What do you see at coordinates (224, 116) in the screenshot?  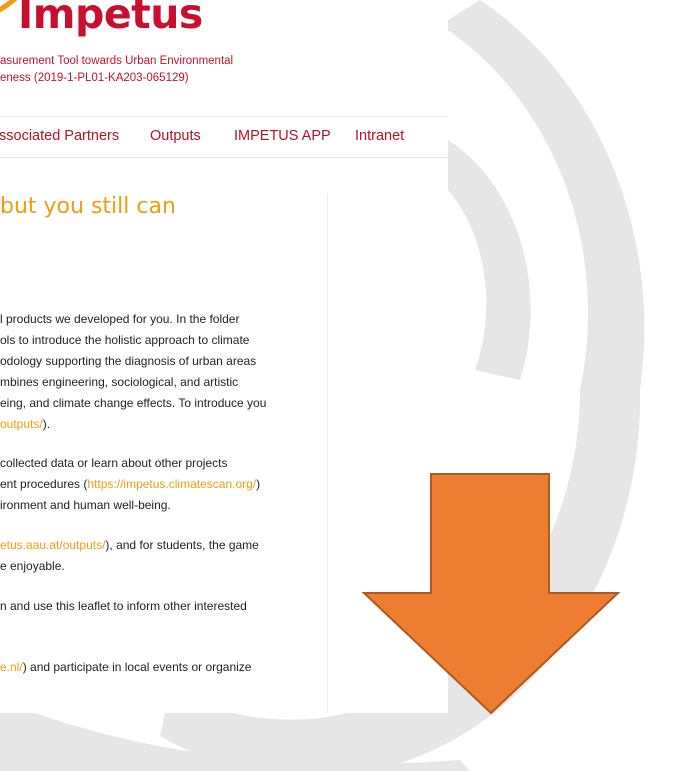 I see `nav-divider-top` at bounding box center [224, 116].